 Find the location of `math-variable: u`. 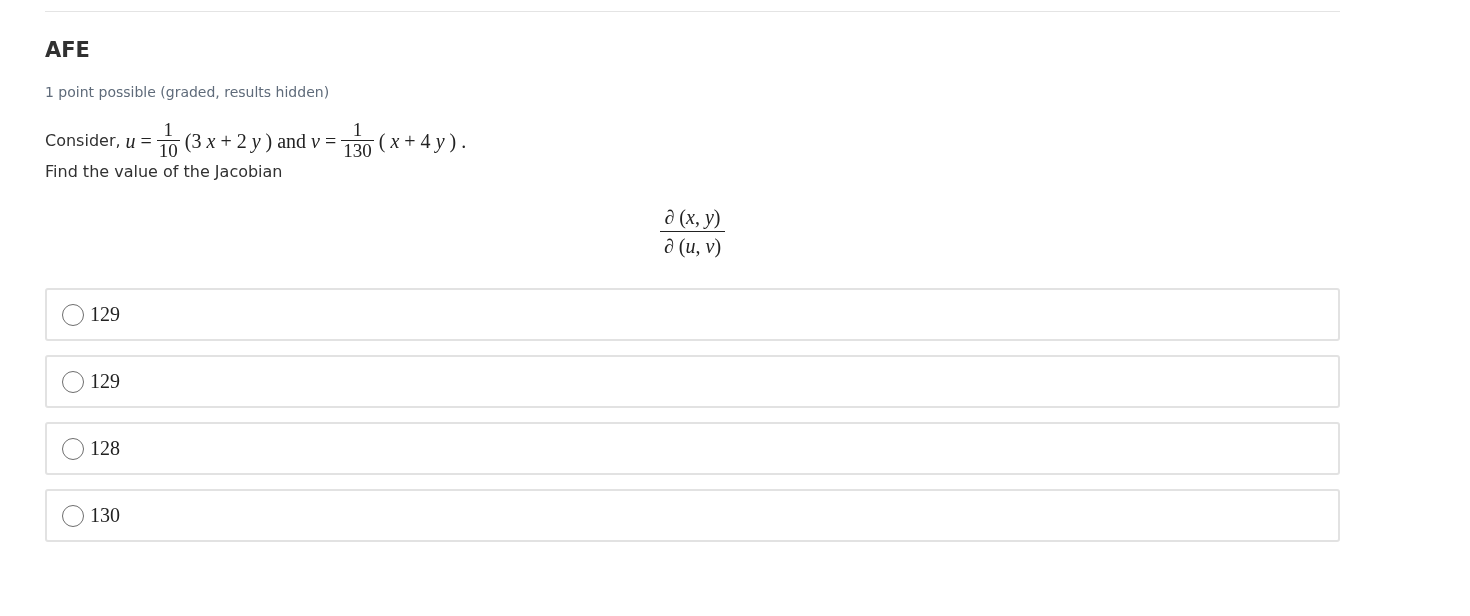

math-variable: u is located at coordinates (130, 140).